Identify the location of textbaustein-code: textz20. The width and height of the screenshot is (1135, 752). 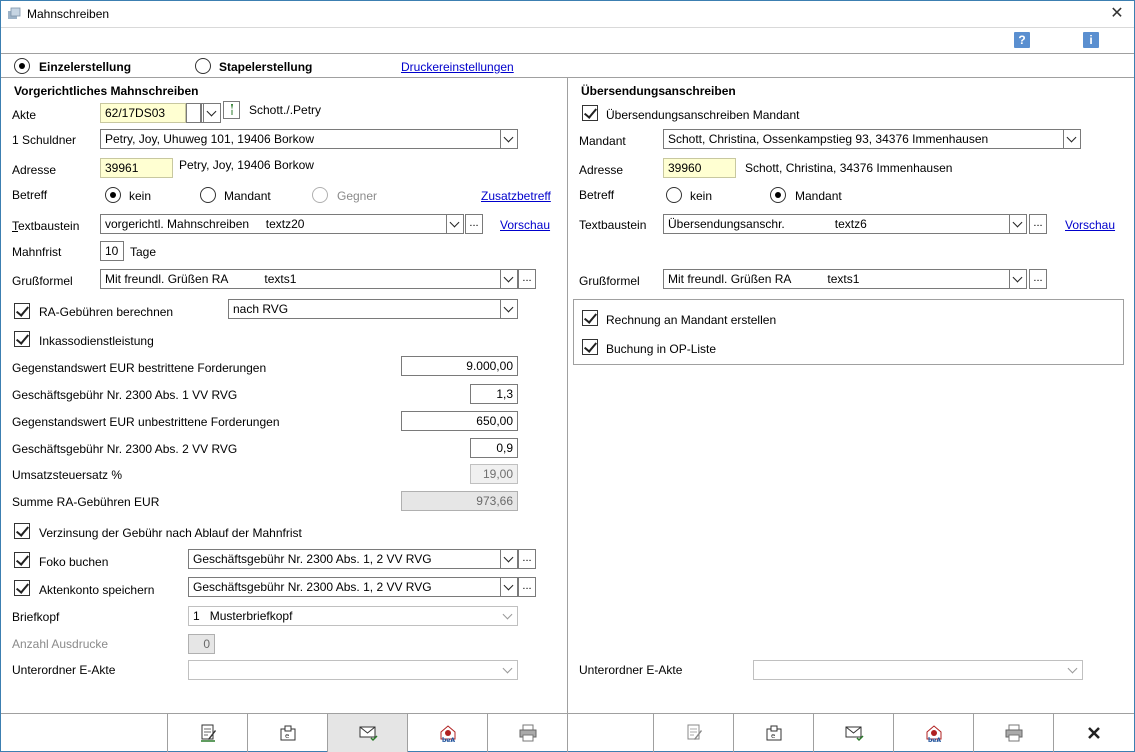
(285, 224).